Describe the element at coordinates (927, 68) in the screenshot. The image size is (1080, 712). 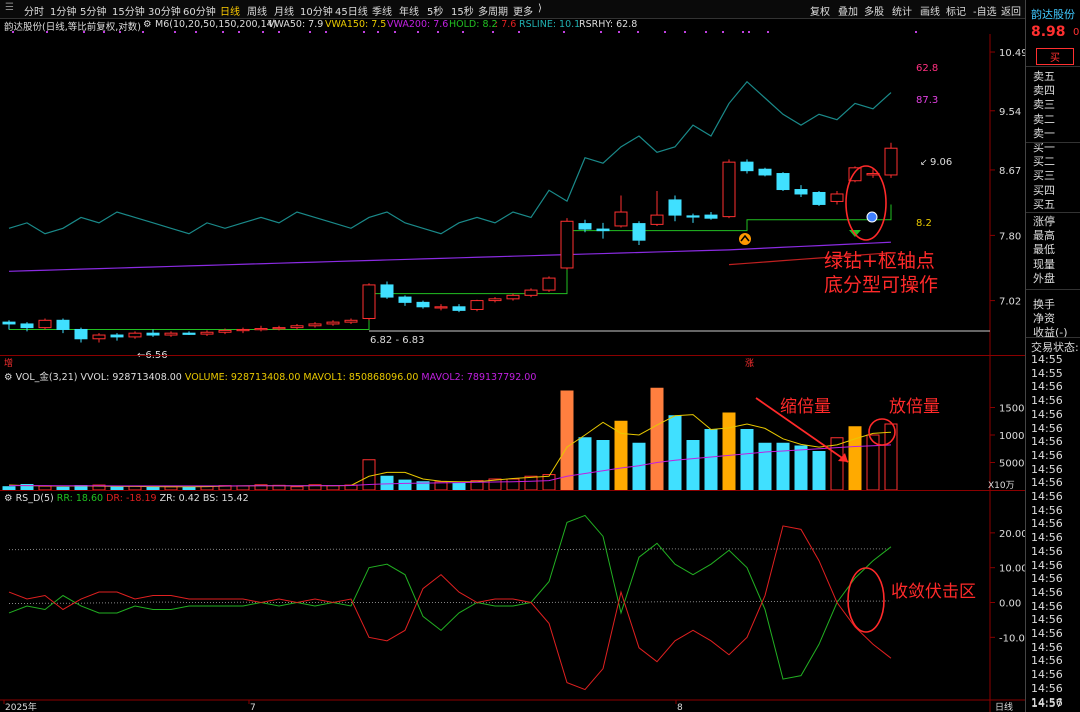
I see `rs-label-top: 62.8` at that location.